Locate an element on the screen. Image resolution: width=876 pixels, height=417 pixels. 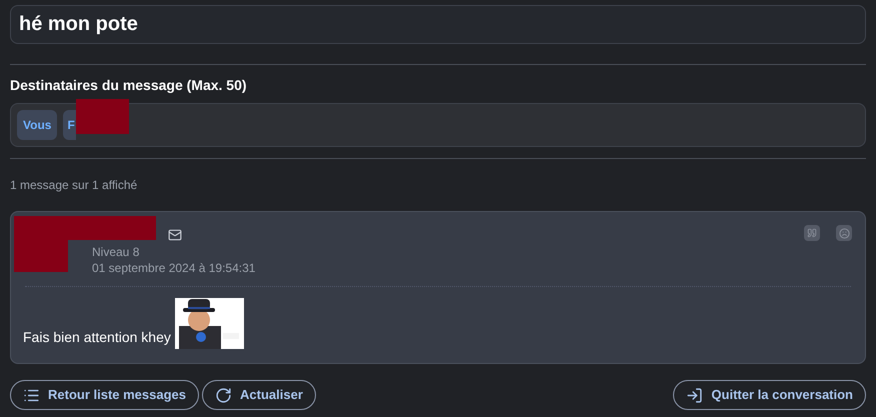
recipients-label: Destinataires du message (Max. 50) is located at coordinates (129, 85).